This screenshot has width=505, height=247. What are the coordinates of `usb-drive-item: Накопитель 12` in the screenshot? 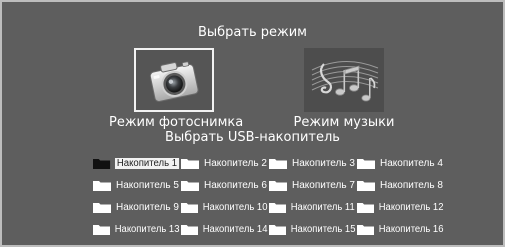 It's located at (400, 207).